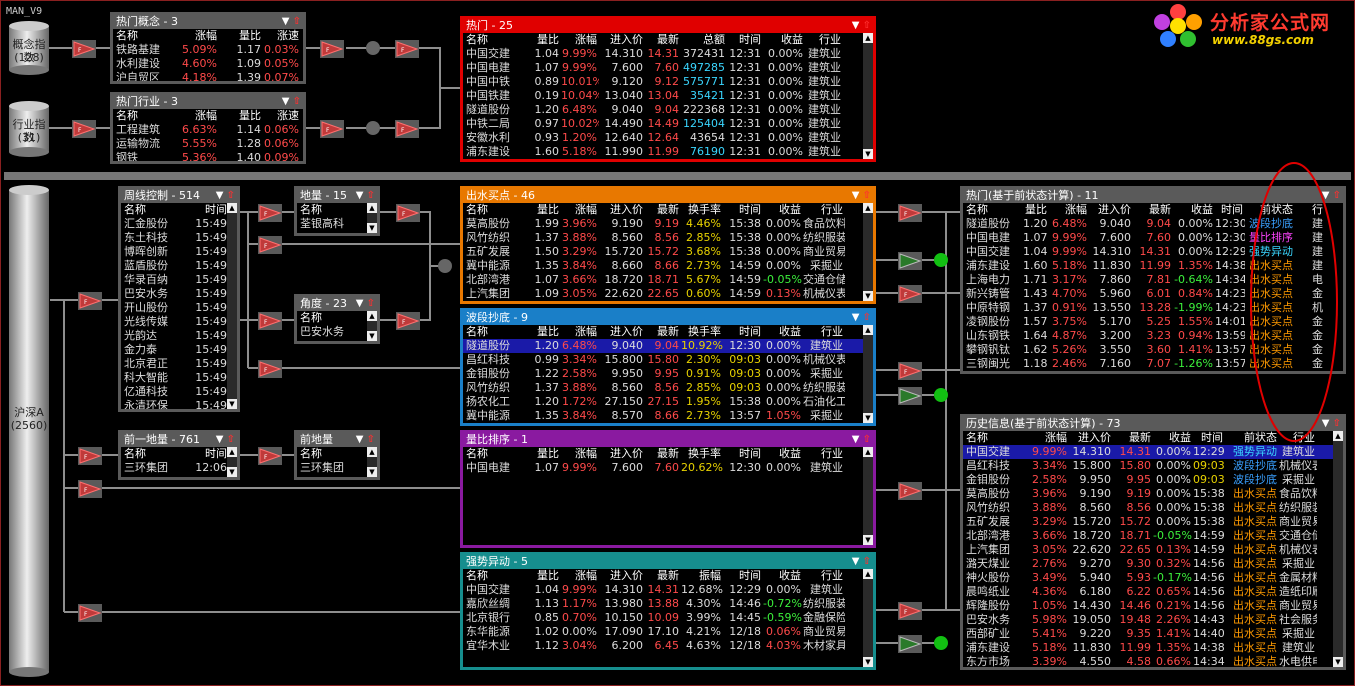 Image resolution: width=1355 pixels, height=686 pixels. I want to click on panel-title-bar: 地量 - 15 ▼ ⇧, so click(337, 196).